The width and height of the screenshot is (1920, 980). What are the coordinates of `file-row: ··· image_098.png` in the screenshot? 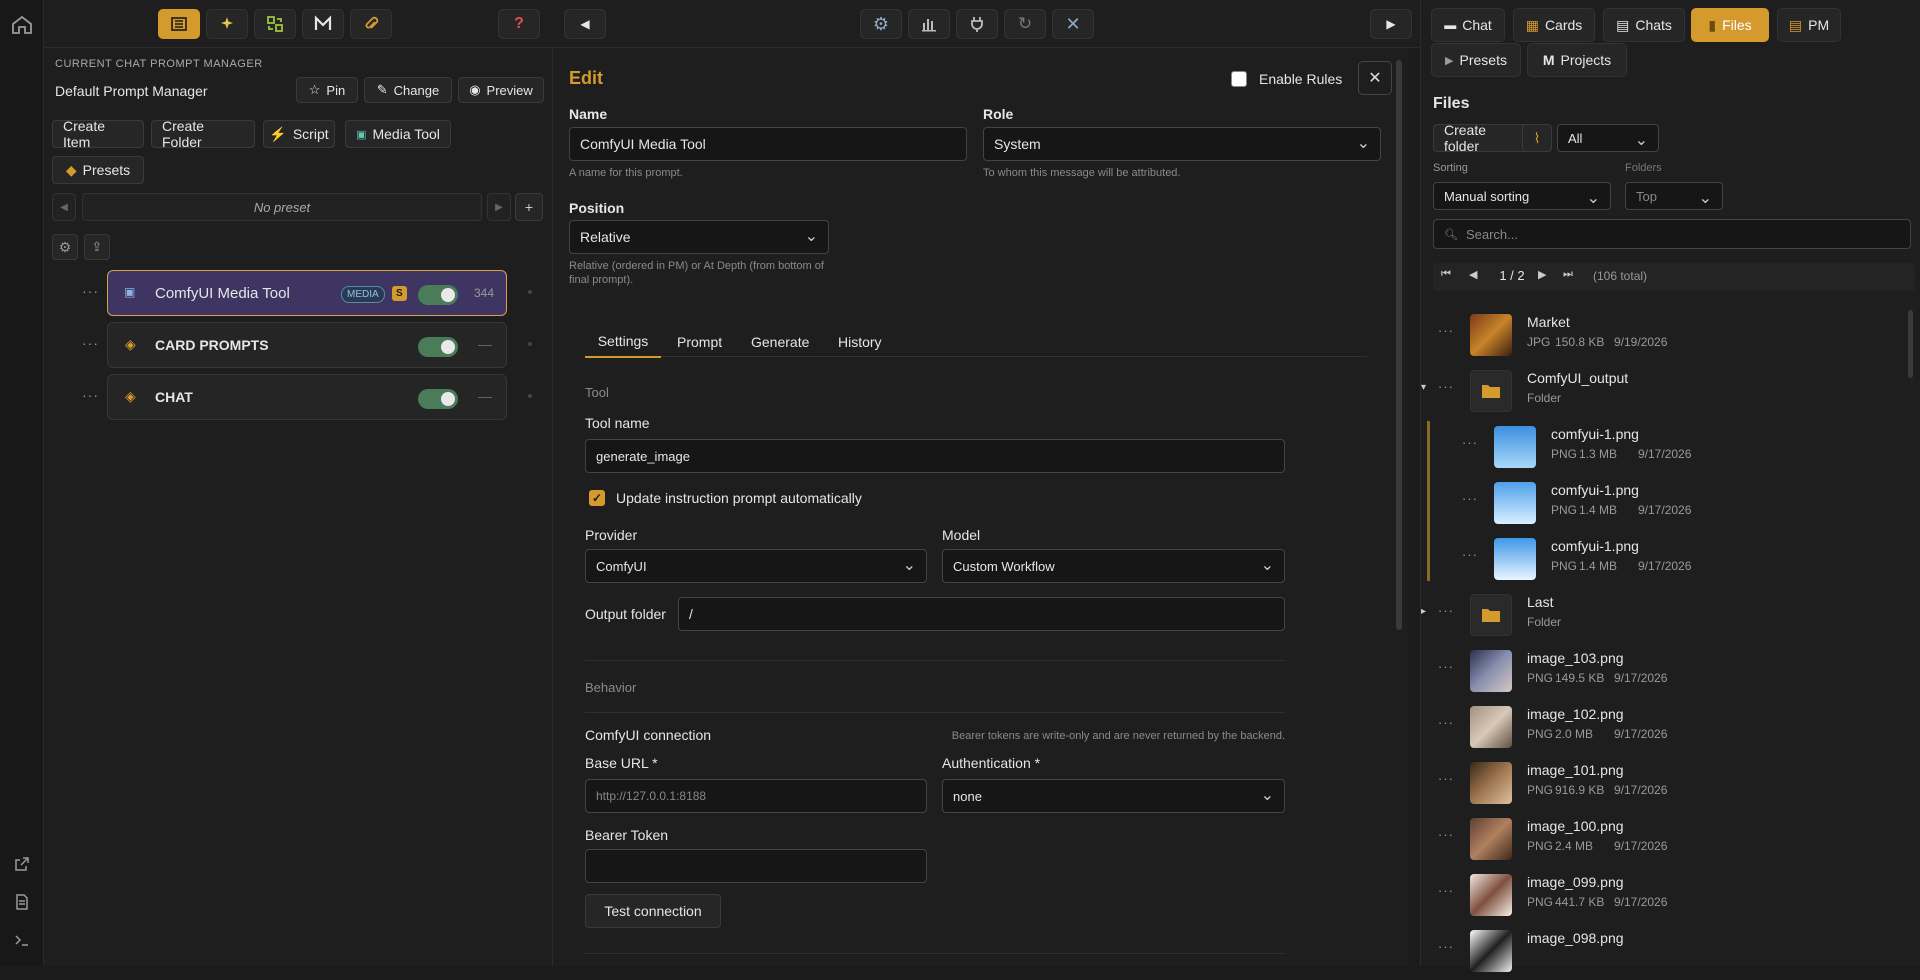 It's located at (1664, 952).